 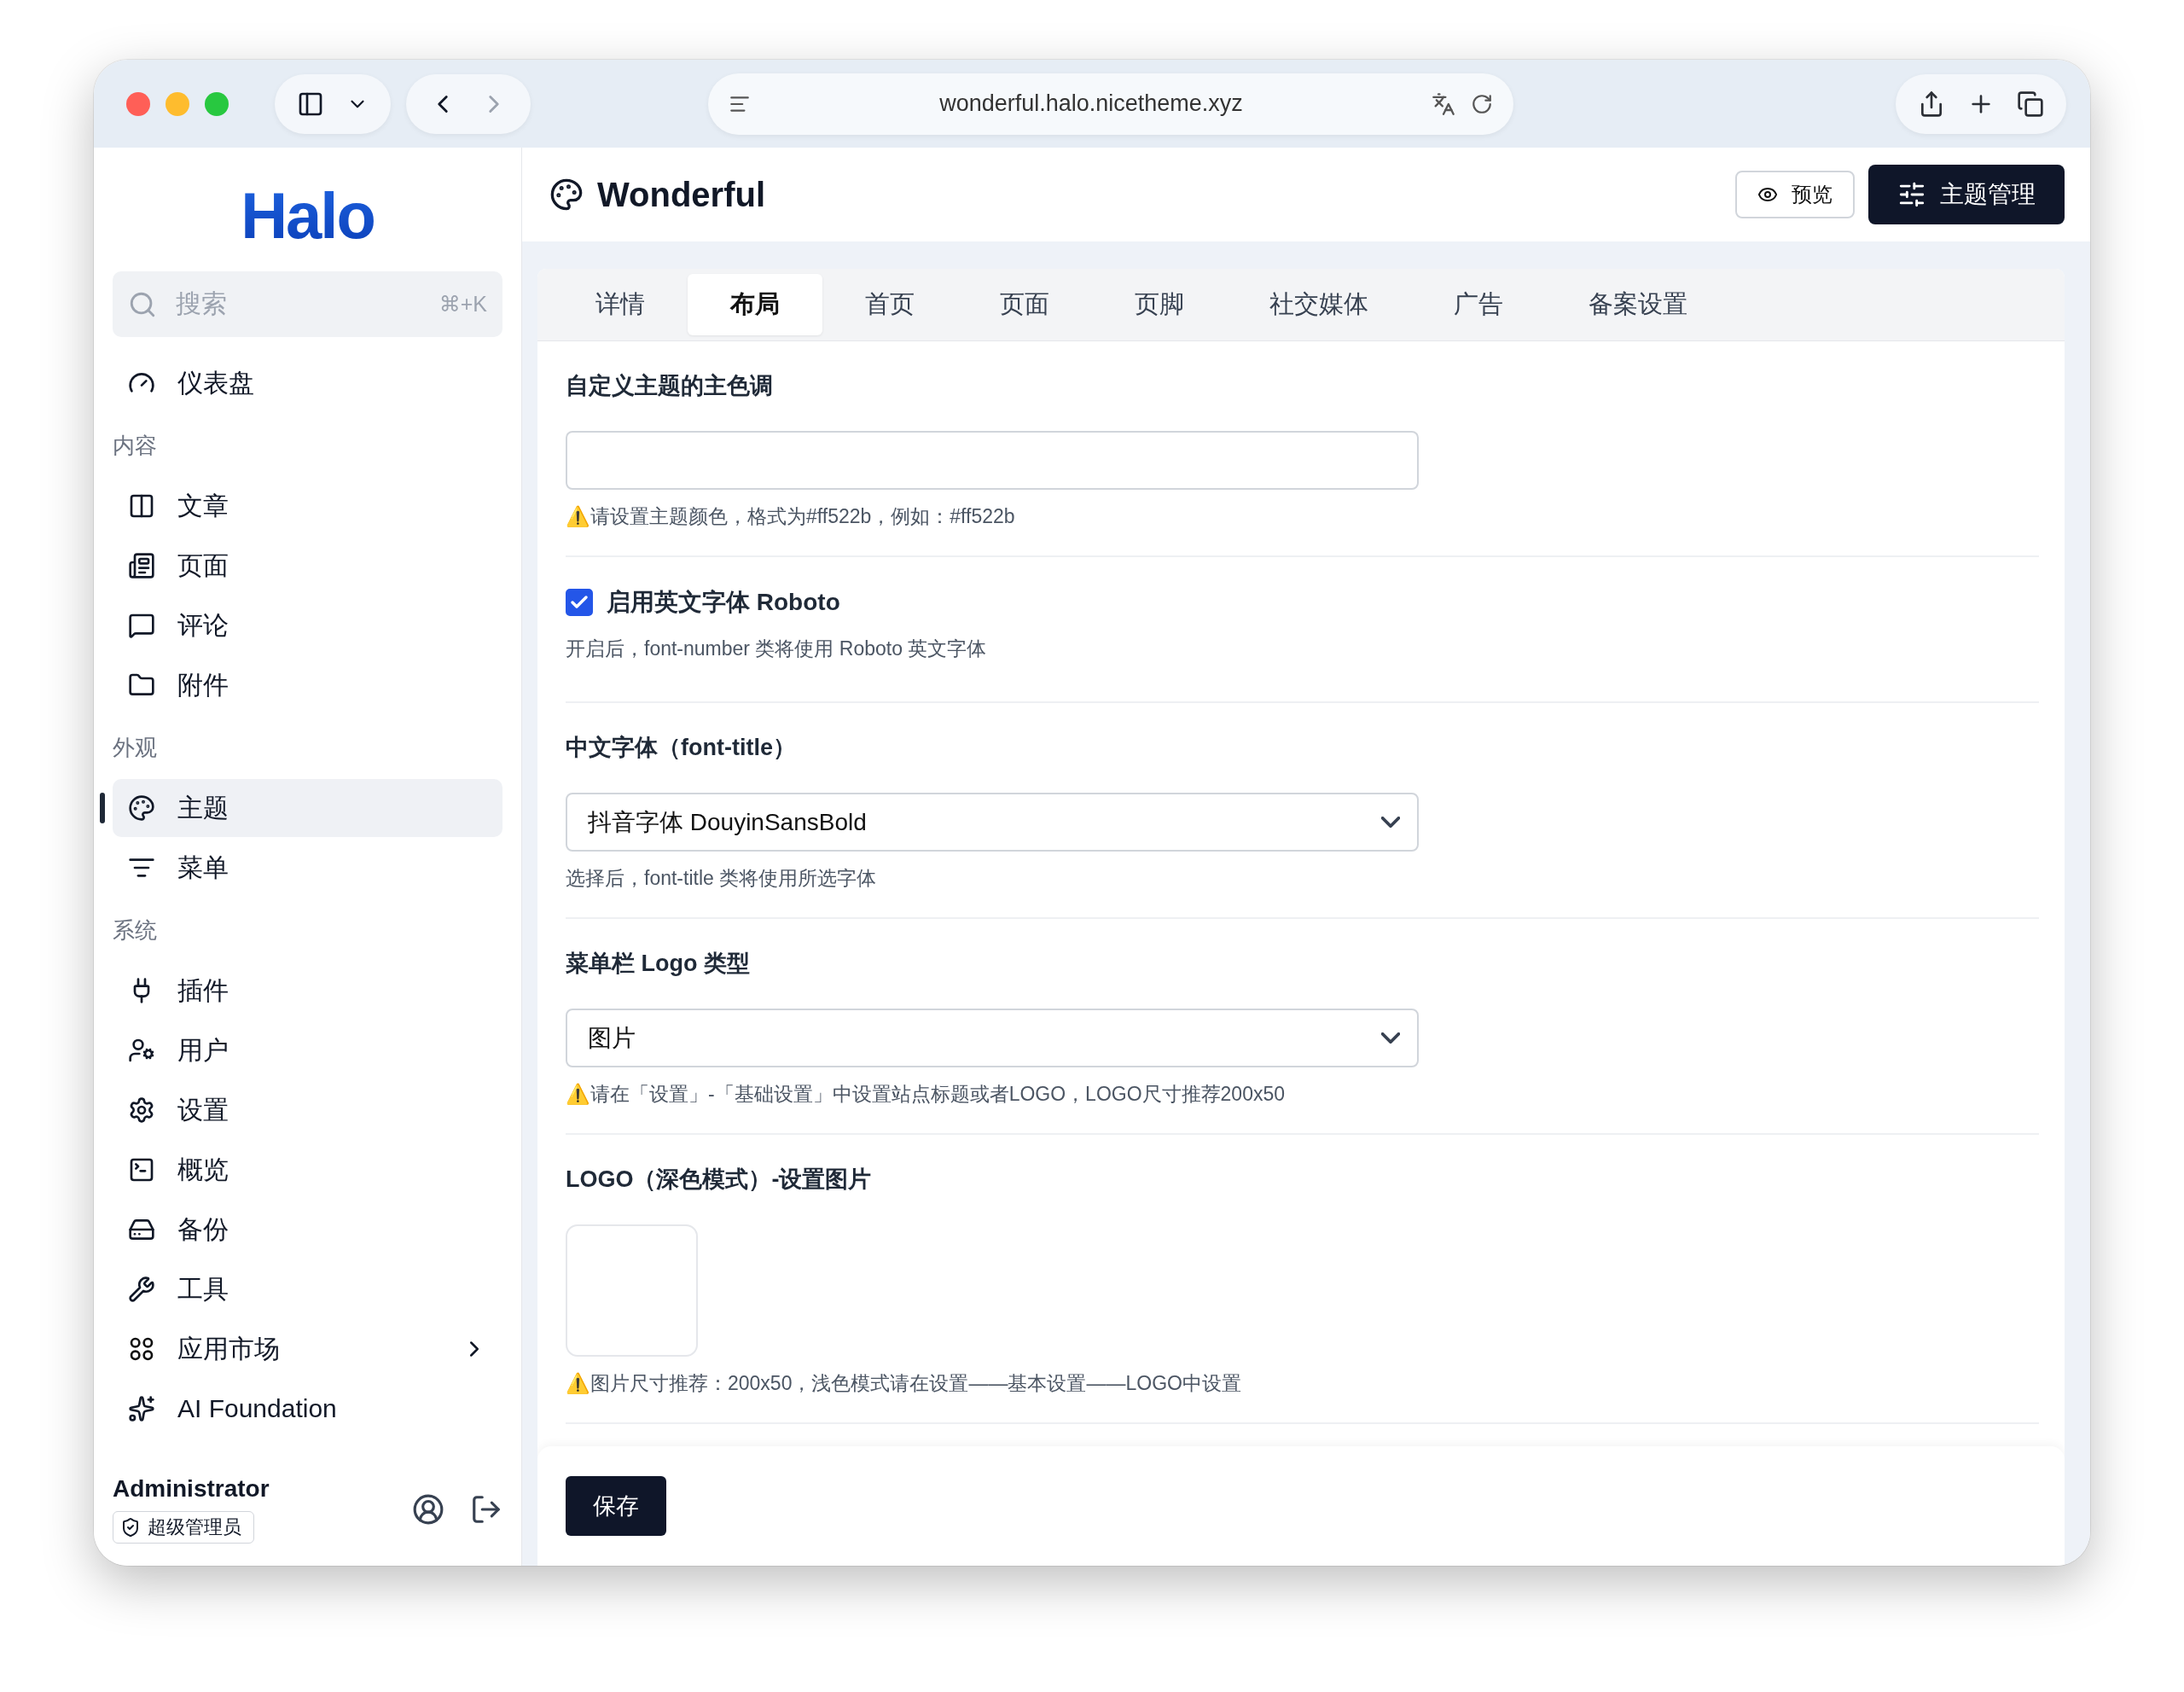 What do you see at coordinates (195, 1527) in the screenshot?
I see `role-text: 超级管理员` at bounding box center [195, 1527].